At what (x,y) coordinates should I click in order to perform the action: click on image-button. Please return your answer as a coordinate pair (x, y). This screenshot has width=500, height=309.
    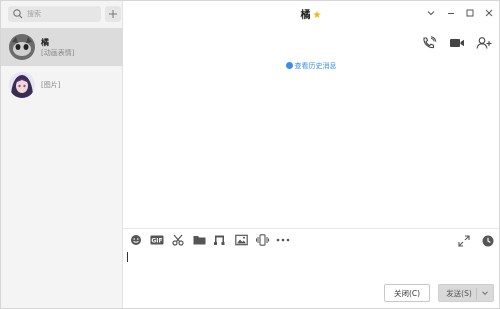
    Looking at the image, I should click on (241, 240).